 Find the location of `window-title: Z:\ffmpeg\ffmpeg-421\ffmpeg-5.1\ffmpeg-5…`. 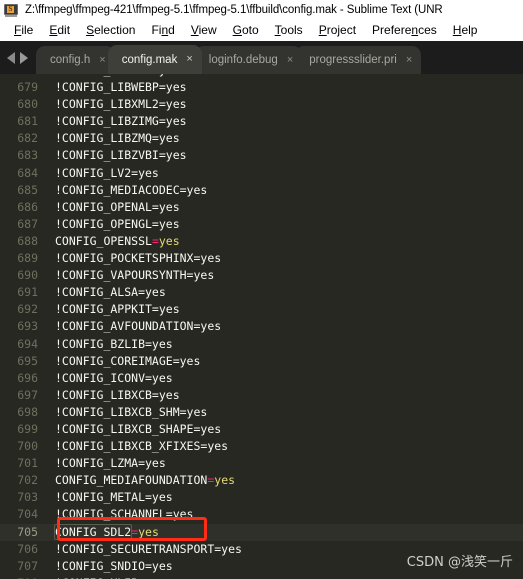

window-title: Z:\ffmpeg\ffmpeg-421\ffmpeg-5.1\ffmpeg-5… is located at coordinates (234, 9).